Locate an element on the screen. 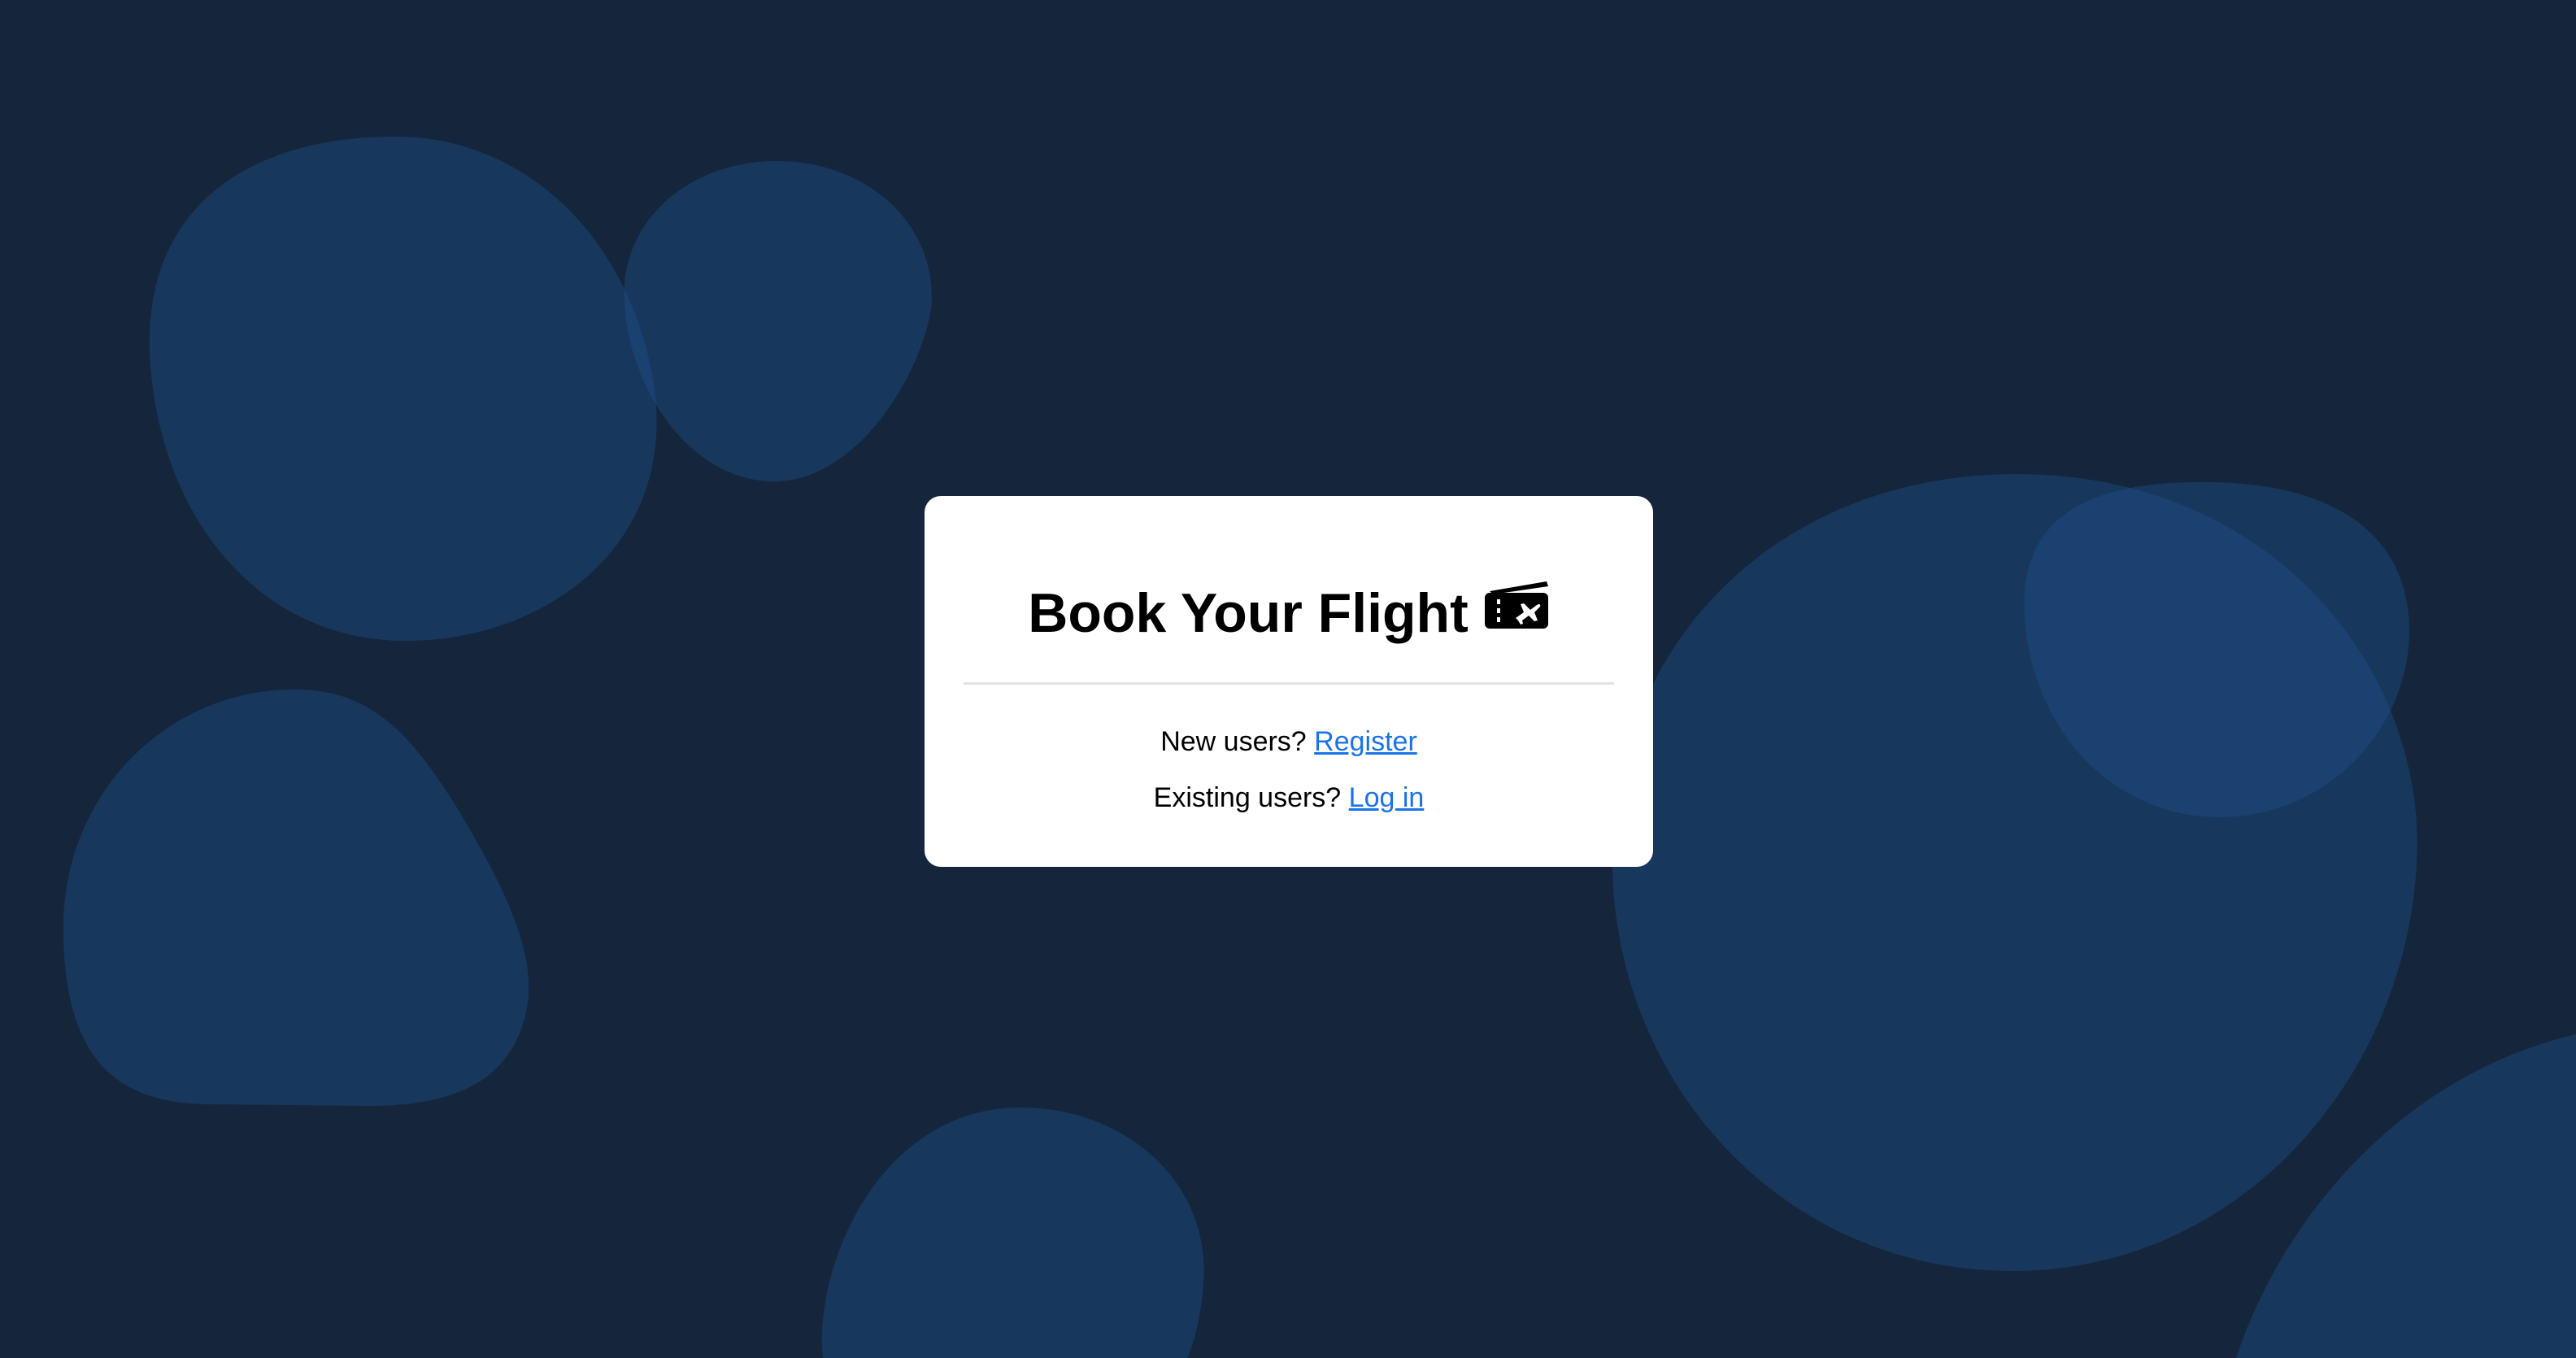 This screenshot has height=1358, width=2576. existing-users-label: Existing users? is located at coordinates (1247, 797).